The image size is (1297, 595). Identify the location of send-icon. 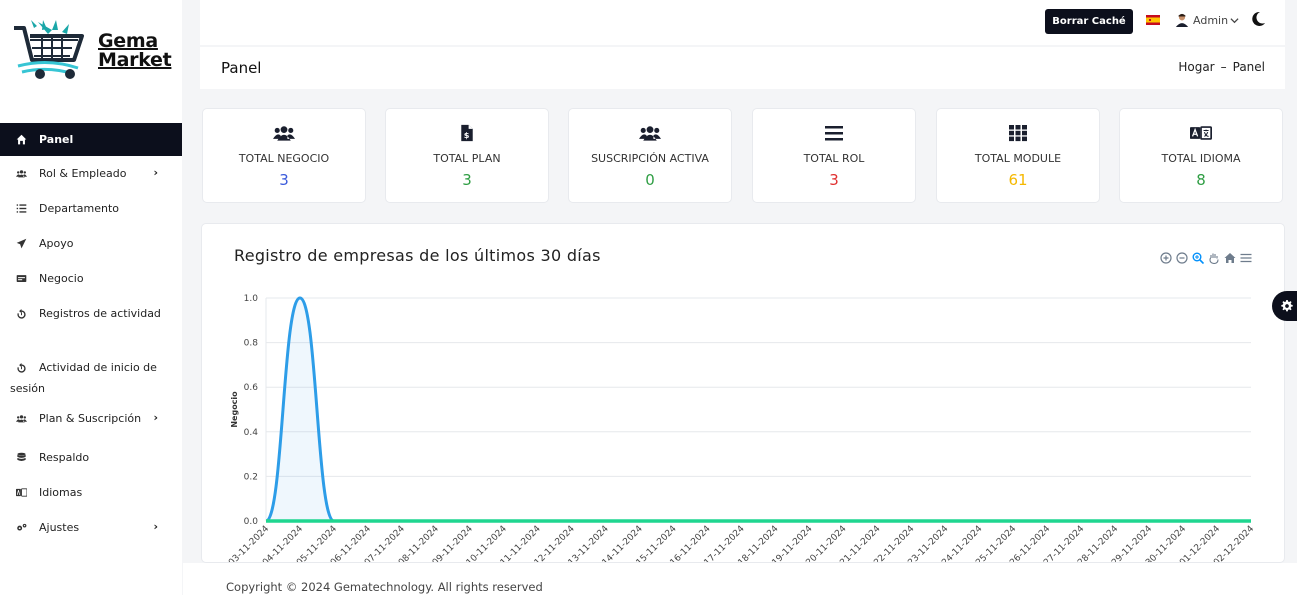
(21, 243).